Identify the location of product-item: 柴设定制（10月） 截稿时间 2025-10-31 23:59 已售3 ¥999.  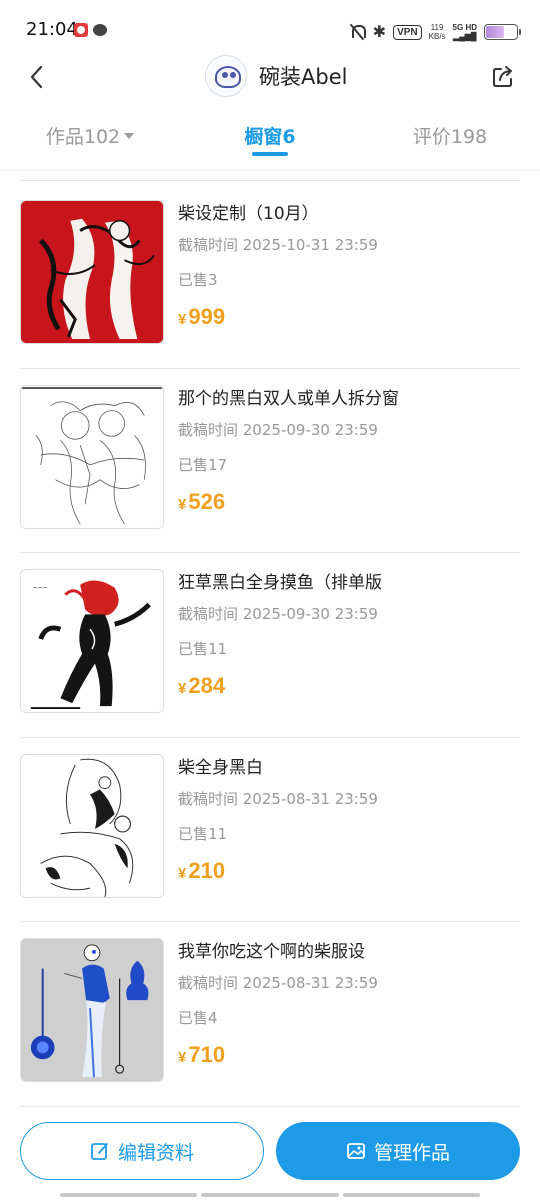
(270, 276).